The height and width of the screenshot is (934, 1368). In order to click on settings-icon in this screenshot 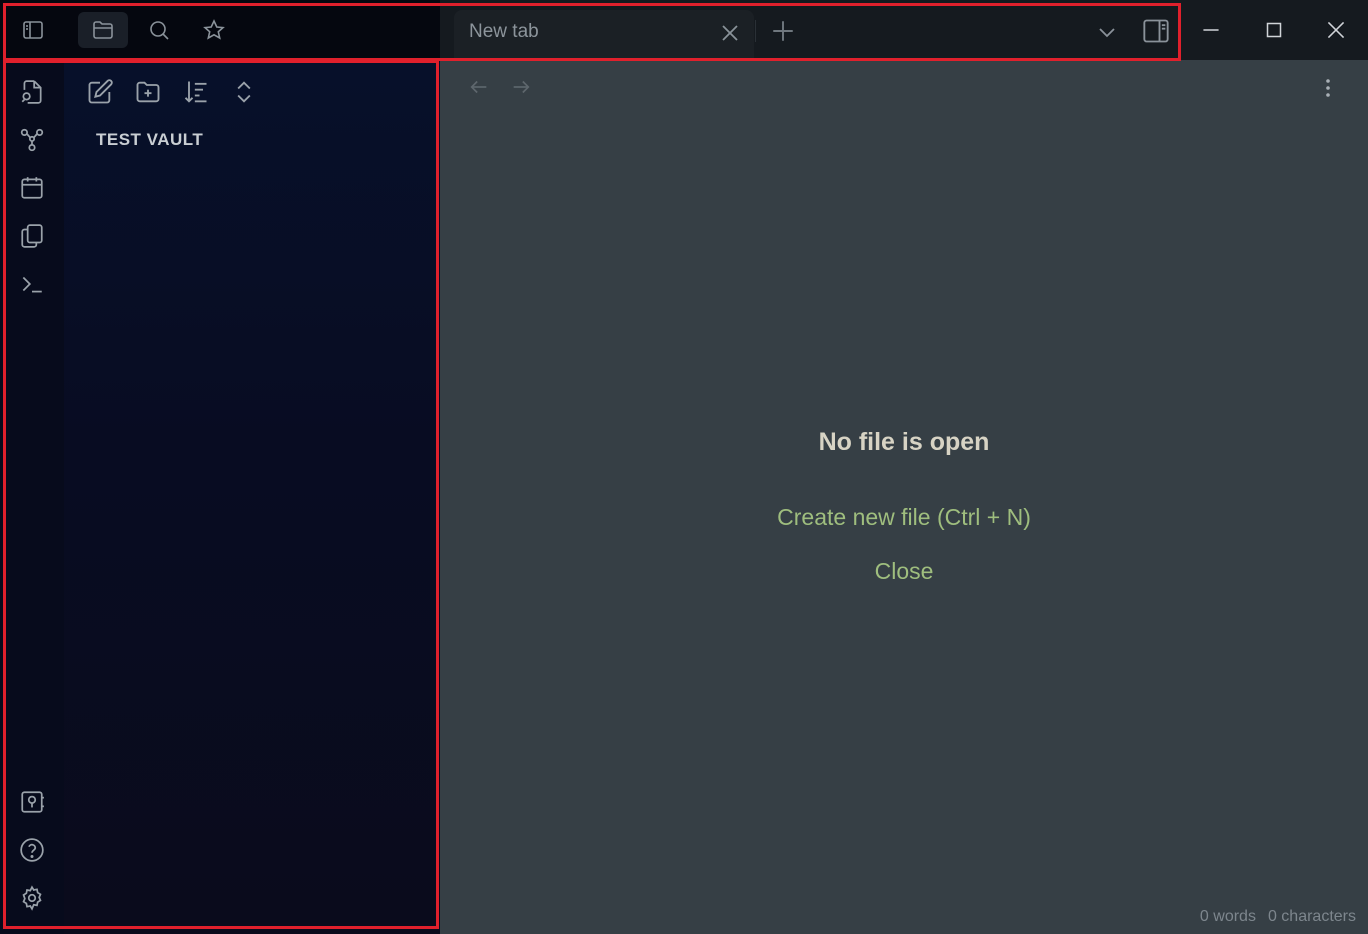, I will do `click(32, 898)`.